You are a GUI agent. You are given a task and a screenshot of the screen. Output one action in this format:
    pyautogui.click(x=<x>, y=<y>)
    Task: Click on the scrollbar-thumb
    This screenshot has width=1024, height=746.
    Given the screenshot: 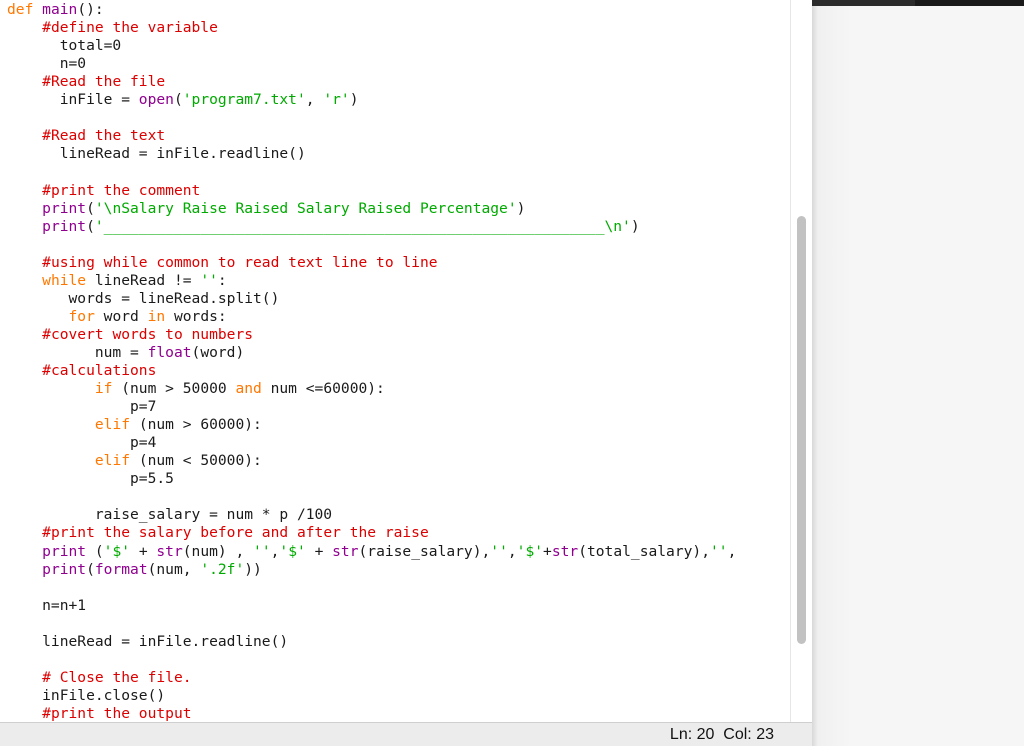 What is the action you would take?
    pyautogui.click(x=801, y=430)
    